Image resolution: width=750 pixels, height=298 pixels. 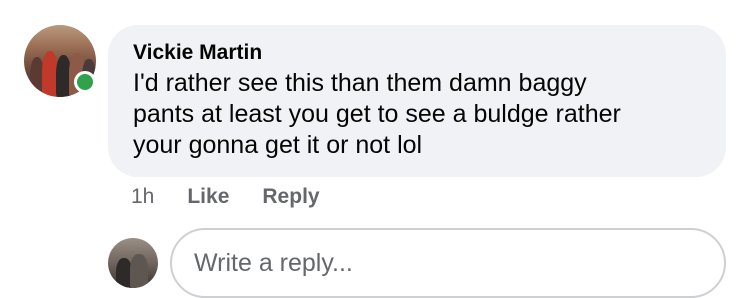 What do you see at coordinates (85, 82) in the screenshot?
I see `online-status-indicator` at bounding box center [85, 82].